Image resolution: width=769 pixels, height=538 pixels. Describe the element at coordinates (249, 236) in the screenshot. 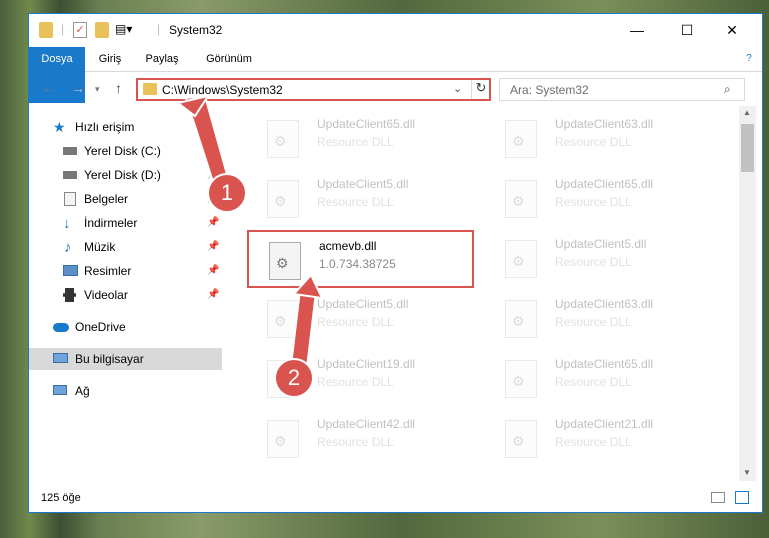

I see `callout-arrows` at that location.